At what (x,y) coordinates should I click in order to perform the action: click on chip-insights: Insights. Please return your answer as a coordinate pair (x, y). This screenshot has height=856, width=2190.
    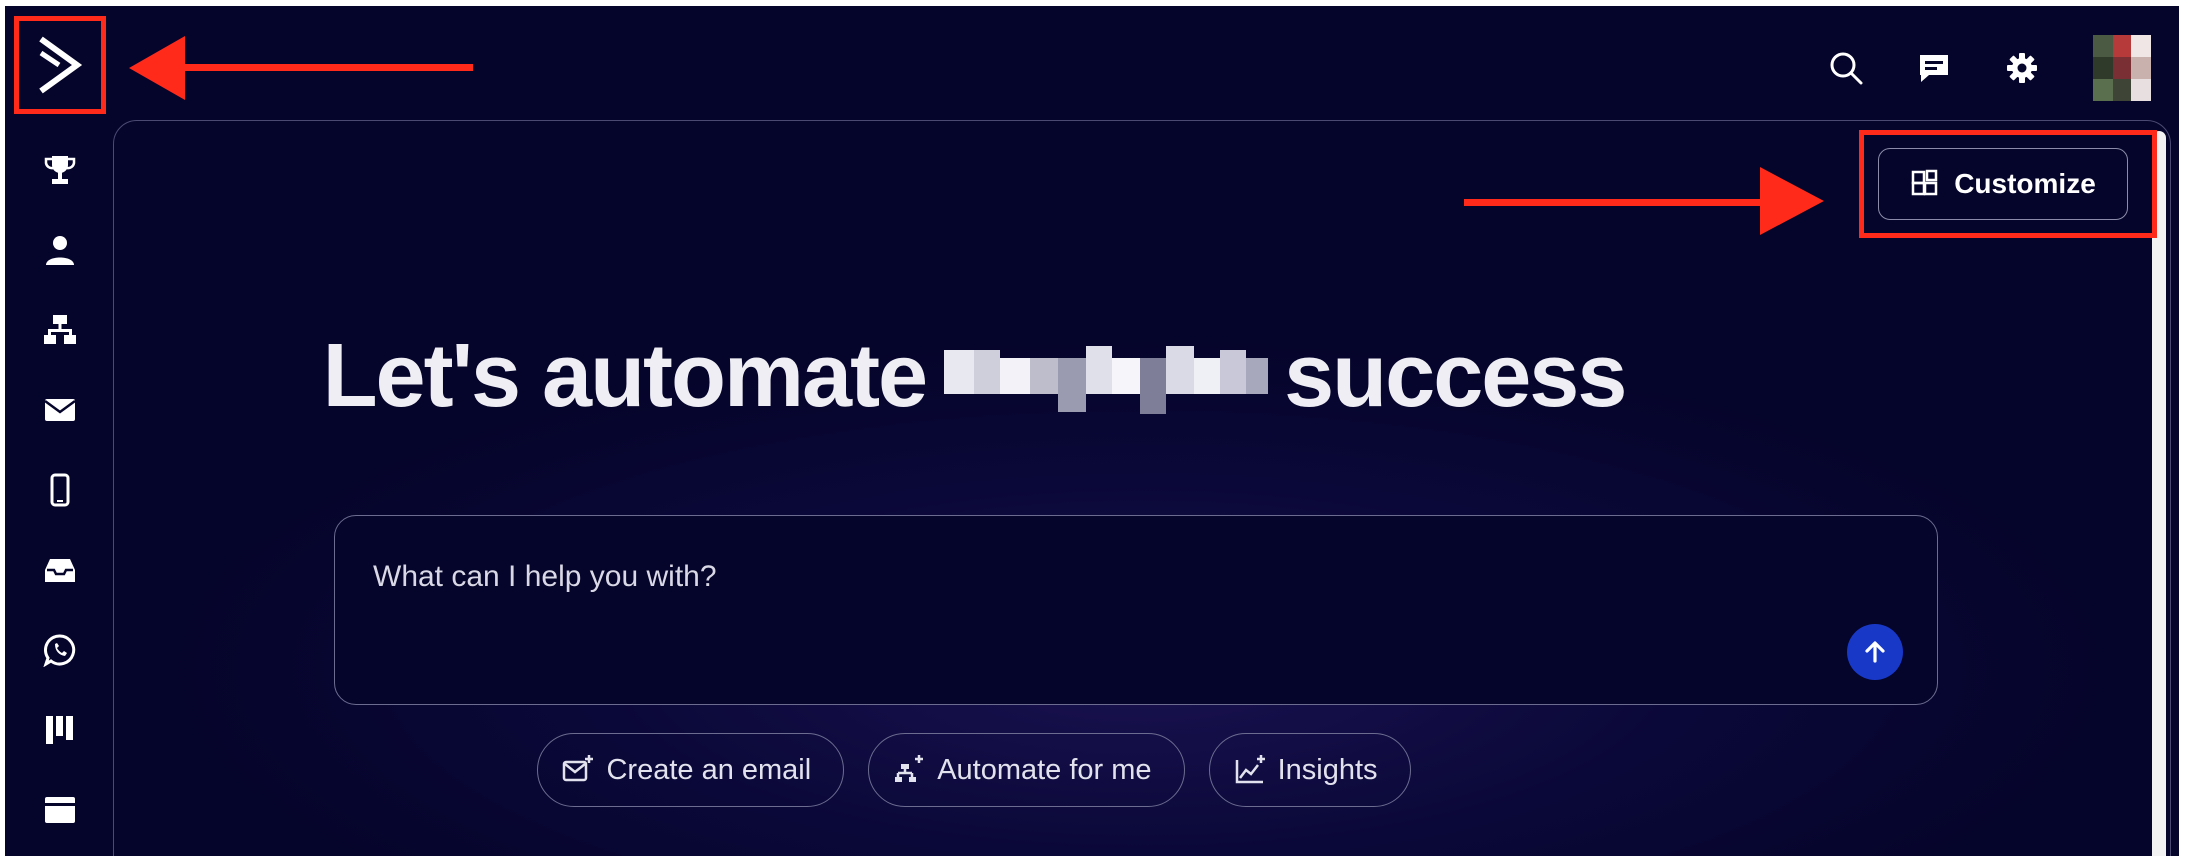
    Looking at the image, I should click on (1309, 770).